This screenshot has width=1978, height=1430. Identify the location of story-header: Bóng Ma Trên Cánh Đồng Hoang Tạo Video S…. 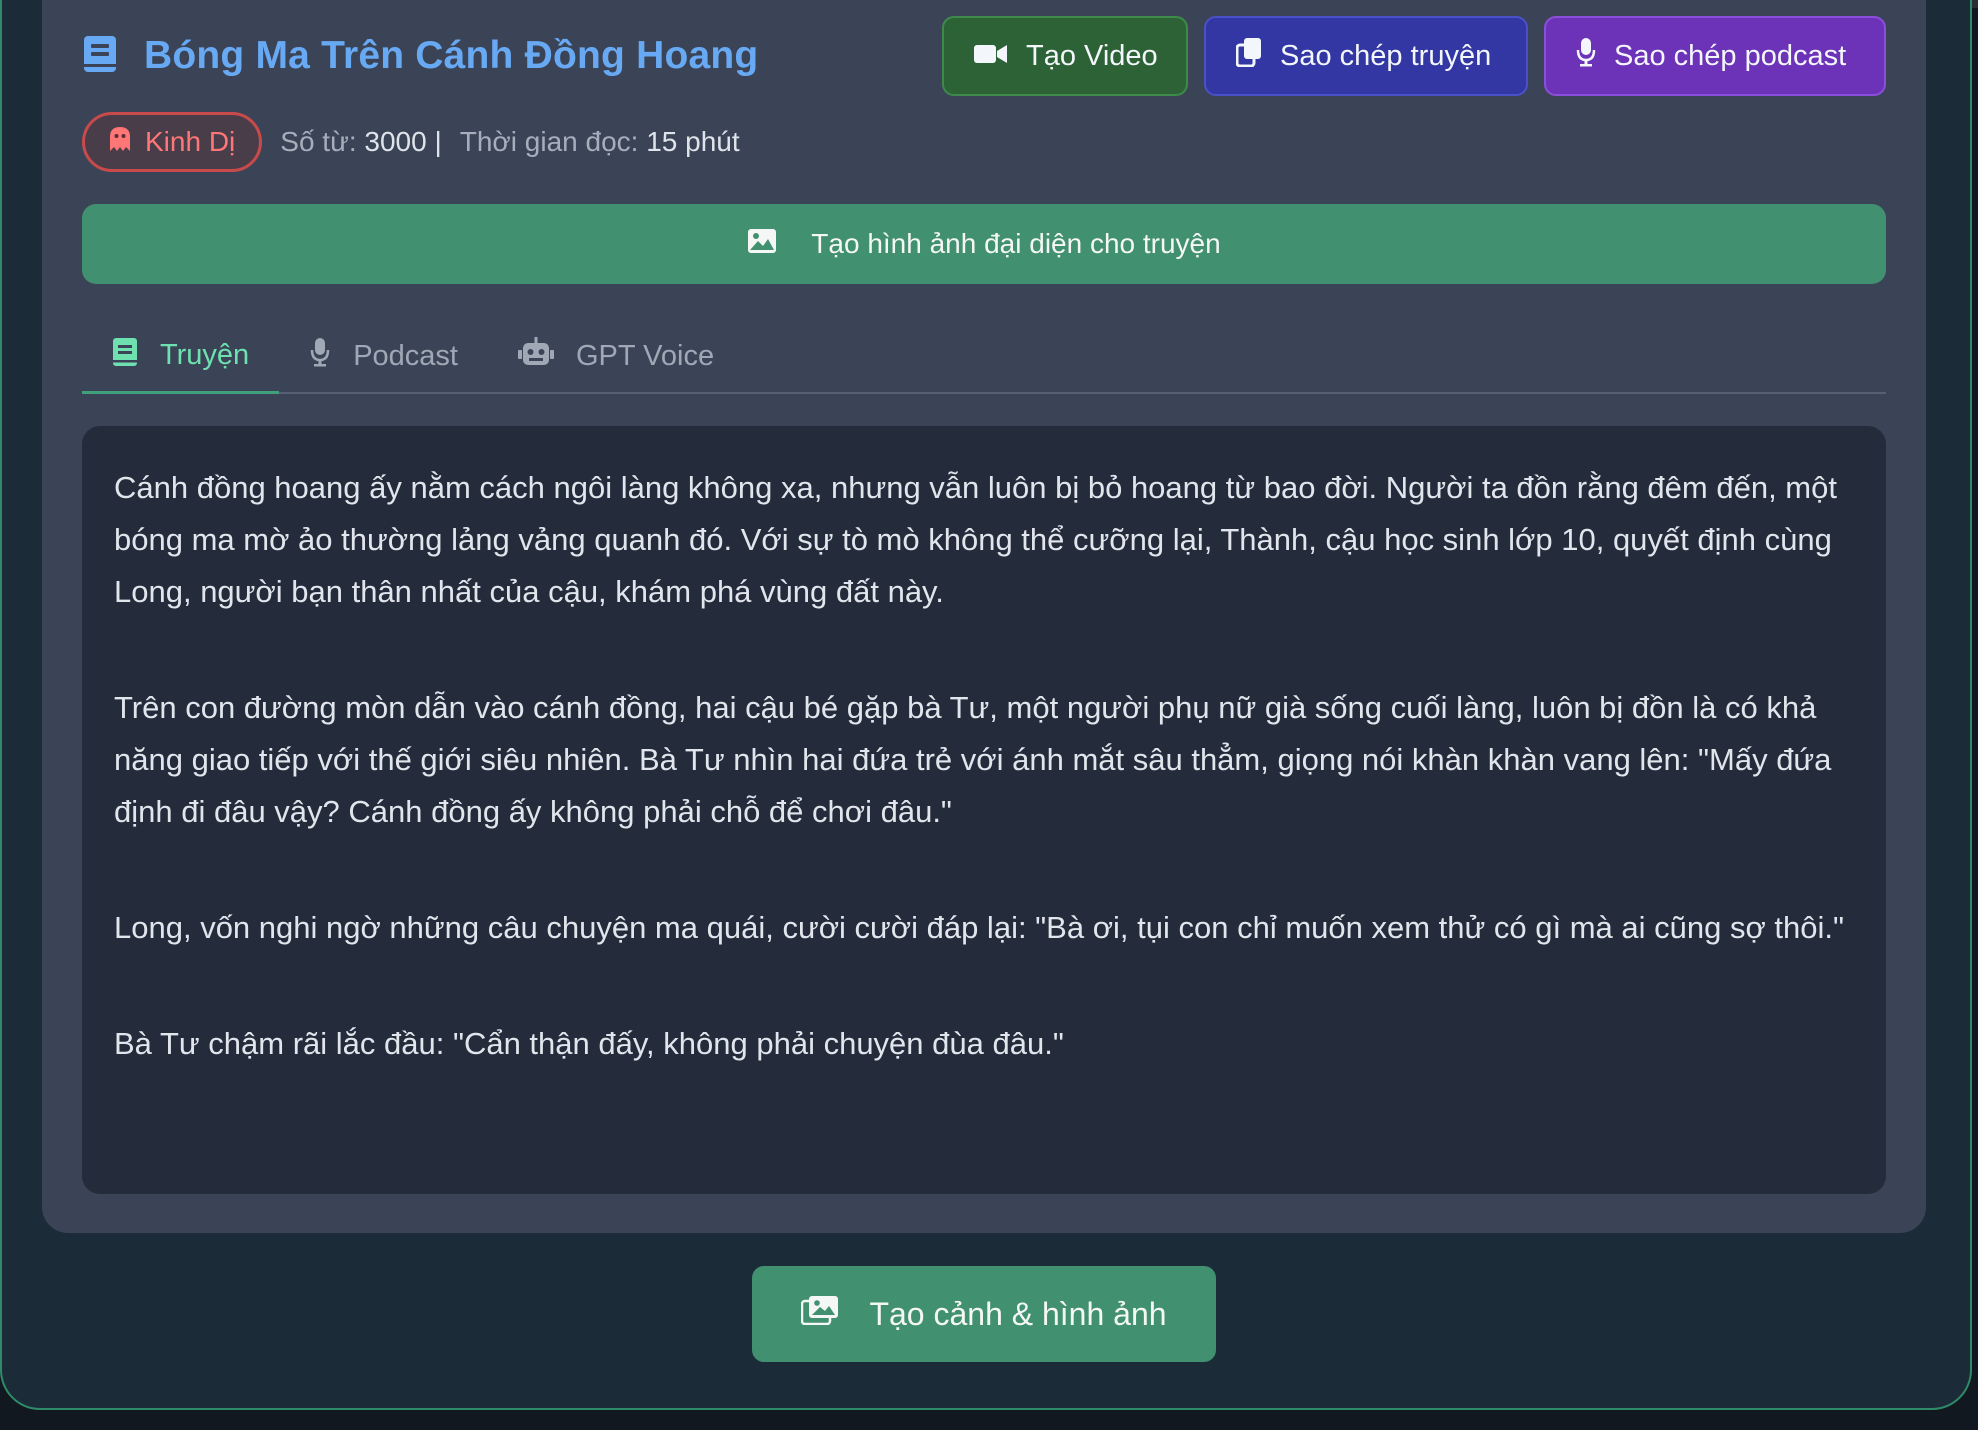
(984, 56).